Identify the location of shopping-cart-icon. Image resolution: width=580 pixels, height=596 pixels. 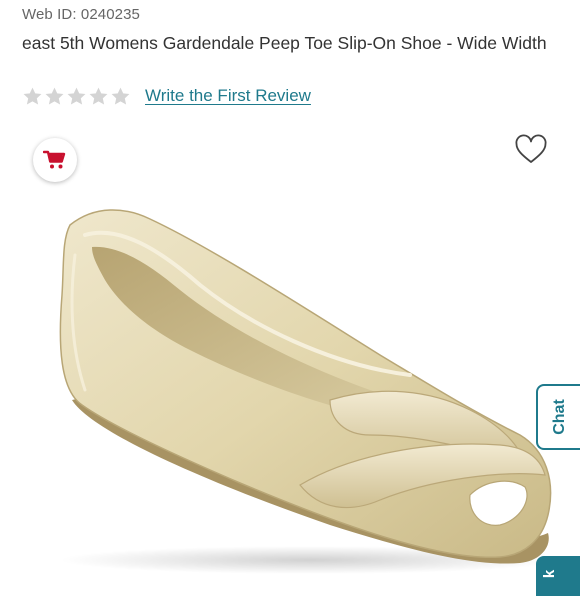
(54, 159).